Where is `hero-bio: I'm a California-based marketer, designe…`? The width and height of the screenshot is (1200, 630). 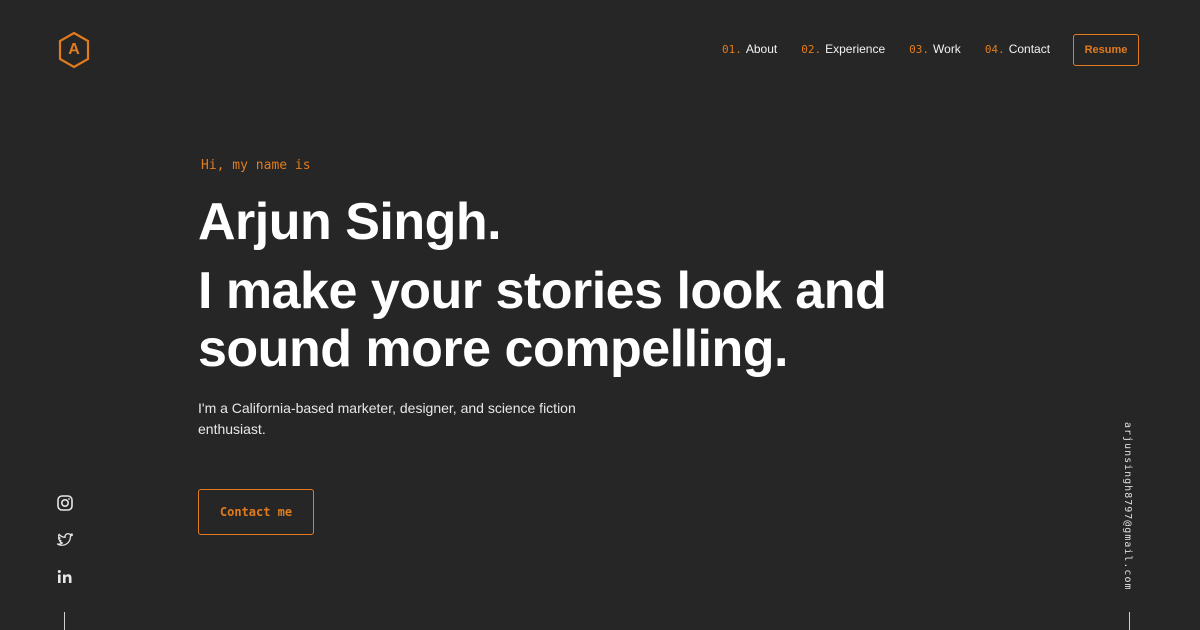 hero-bio: I'm a California-based marketer, designe… is located at coordinates (387, 418).